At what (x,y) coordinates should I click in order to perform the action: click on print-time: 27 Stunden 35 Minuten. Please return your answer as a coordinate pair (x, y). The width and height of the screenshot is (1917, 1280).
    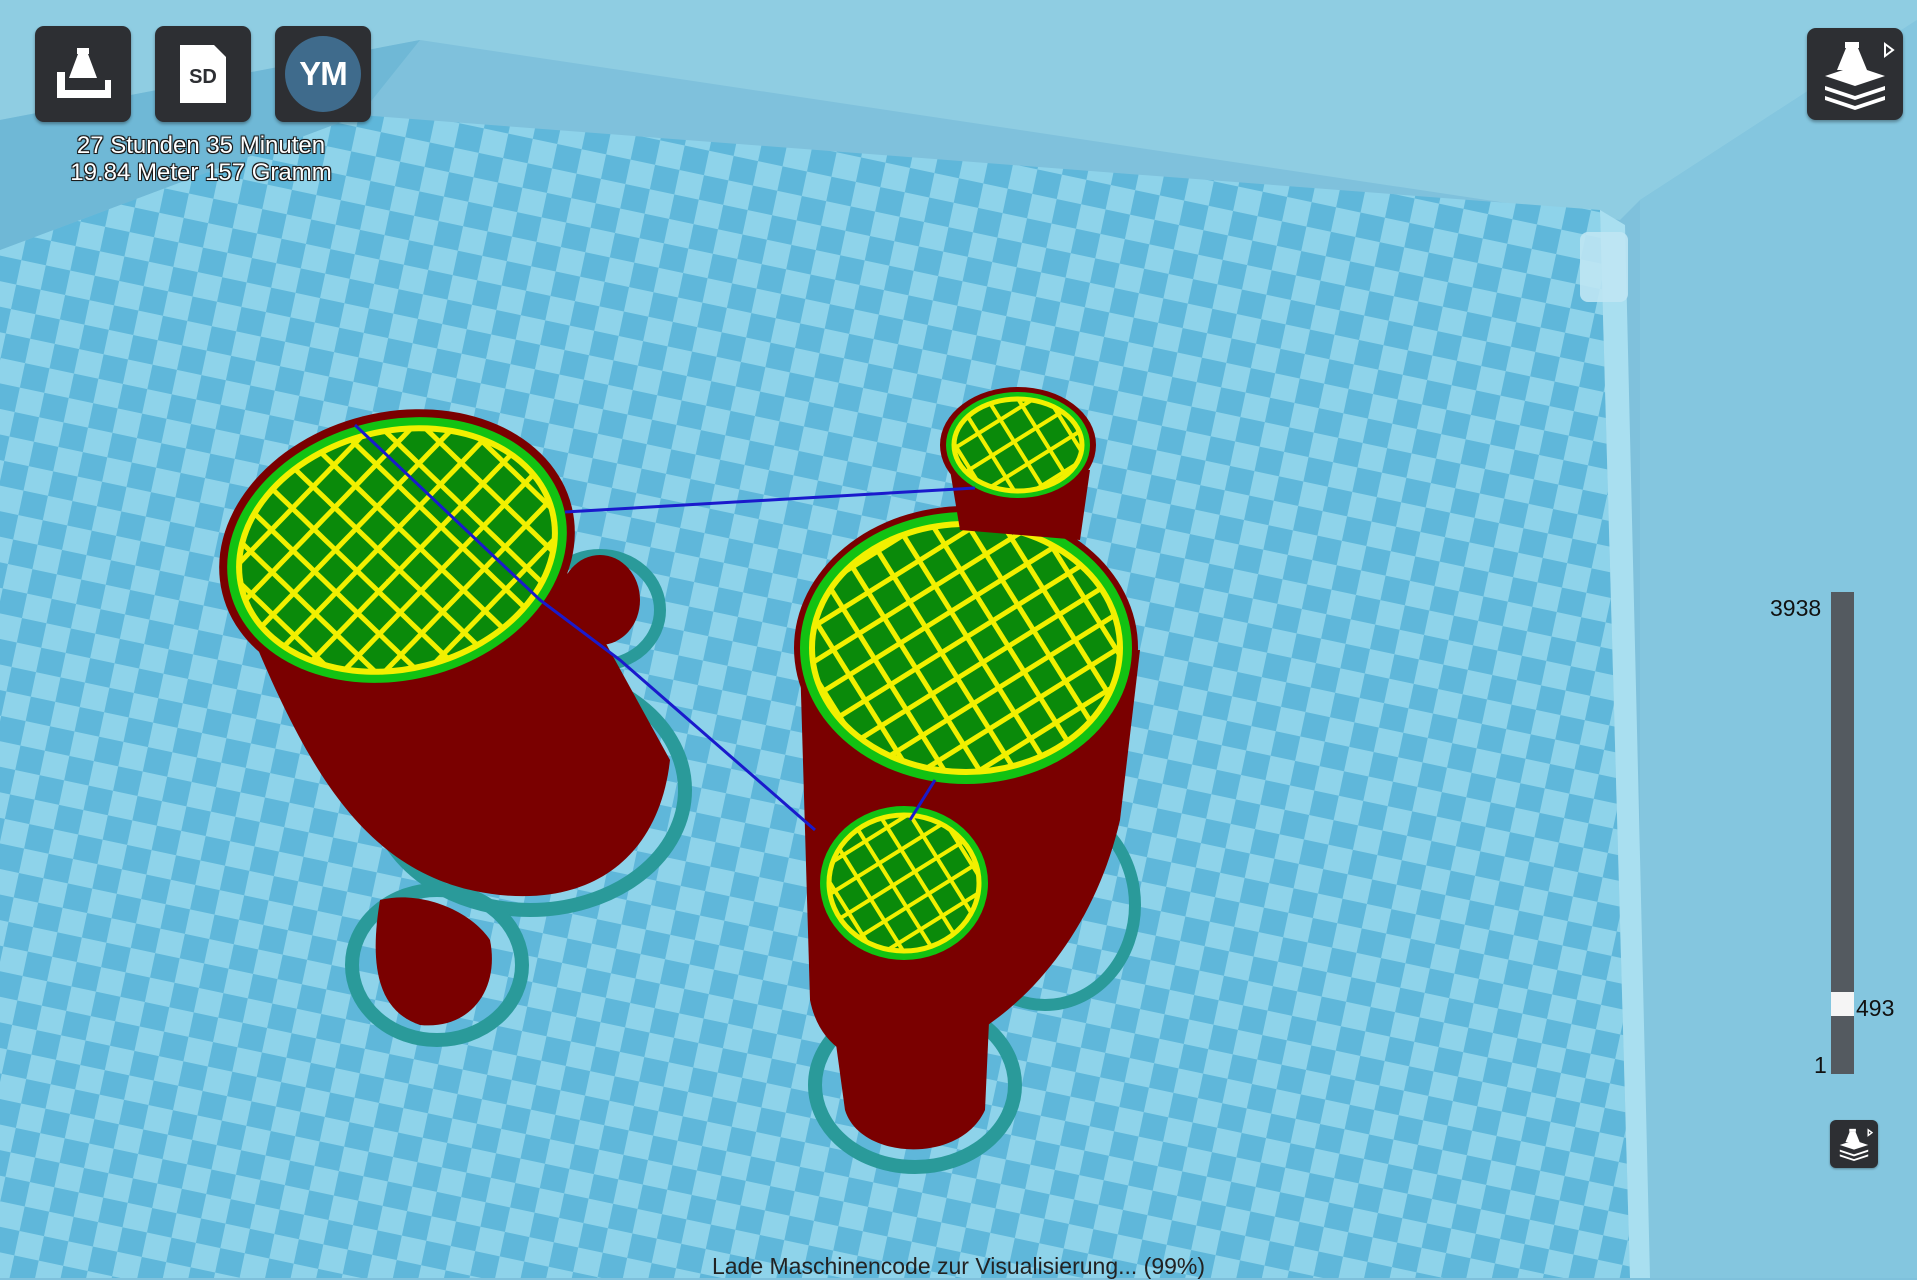
    Looking at the image, I should click on (201, 145).